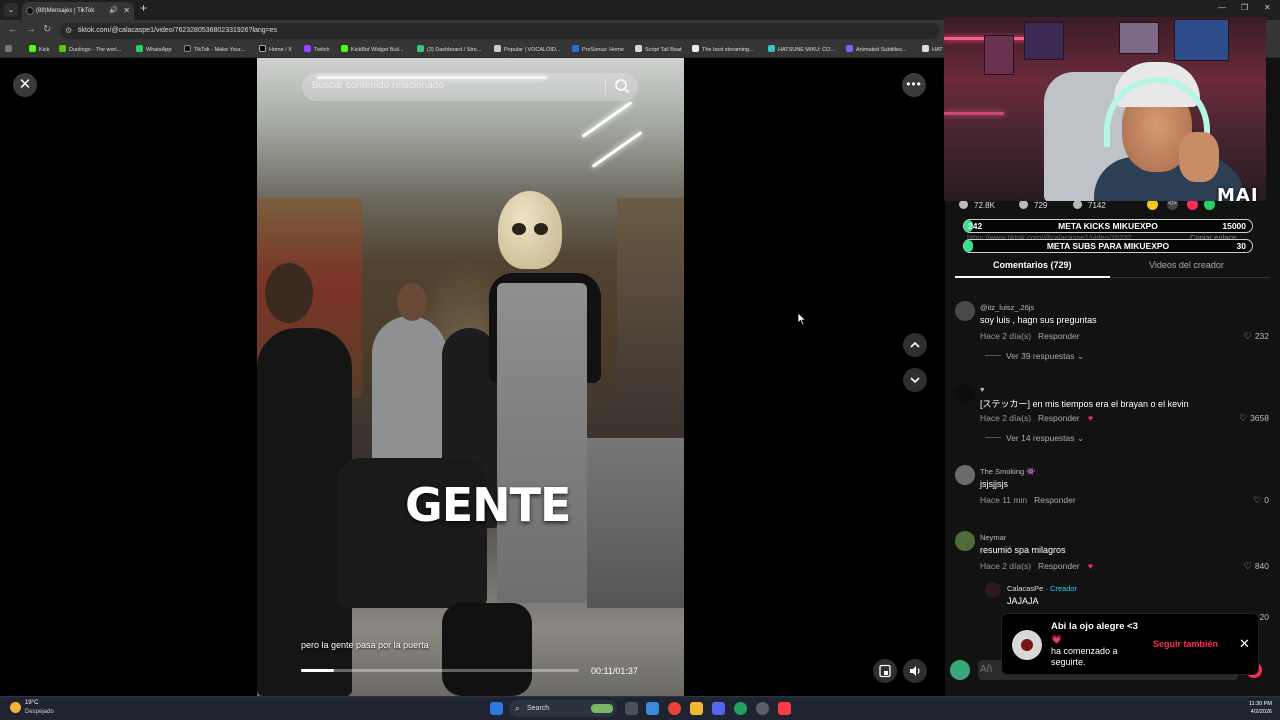  I want to click on bookmark-item: Twitch, so click(317, 50).